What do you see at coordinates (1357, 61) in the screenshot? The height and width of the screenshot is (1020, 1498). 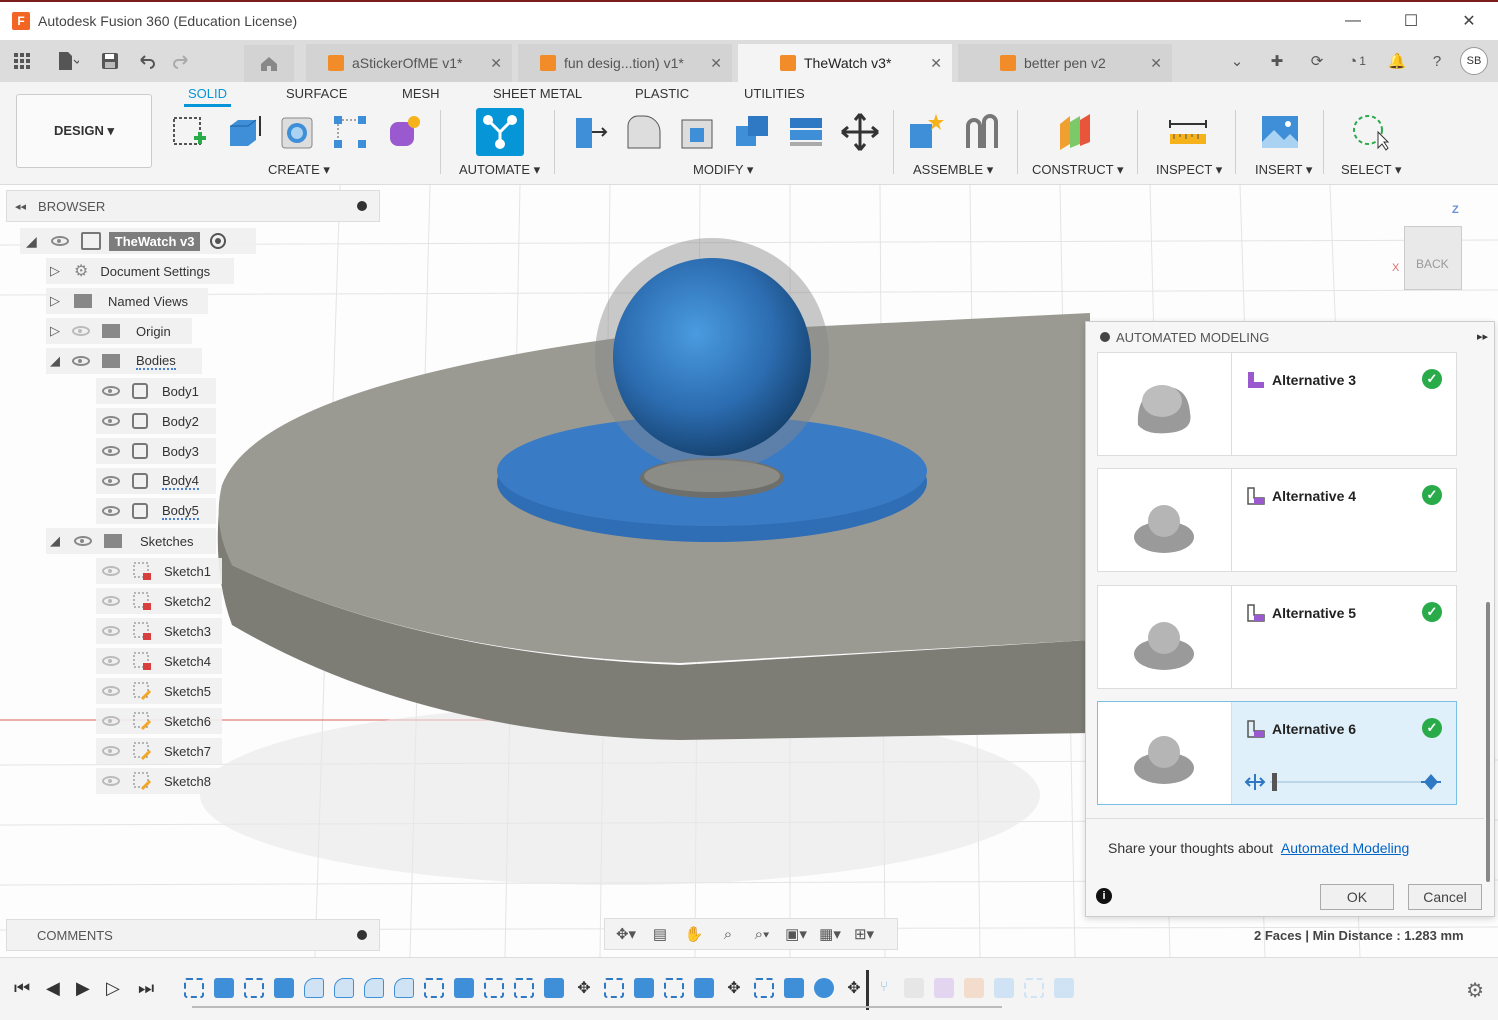 I see `job-status-icon: ◔ 1` at bounding box center [1357, 61].